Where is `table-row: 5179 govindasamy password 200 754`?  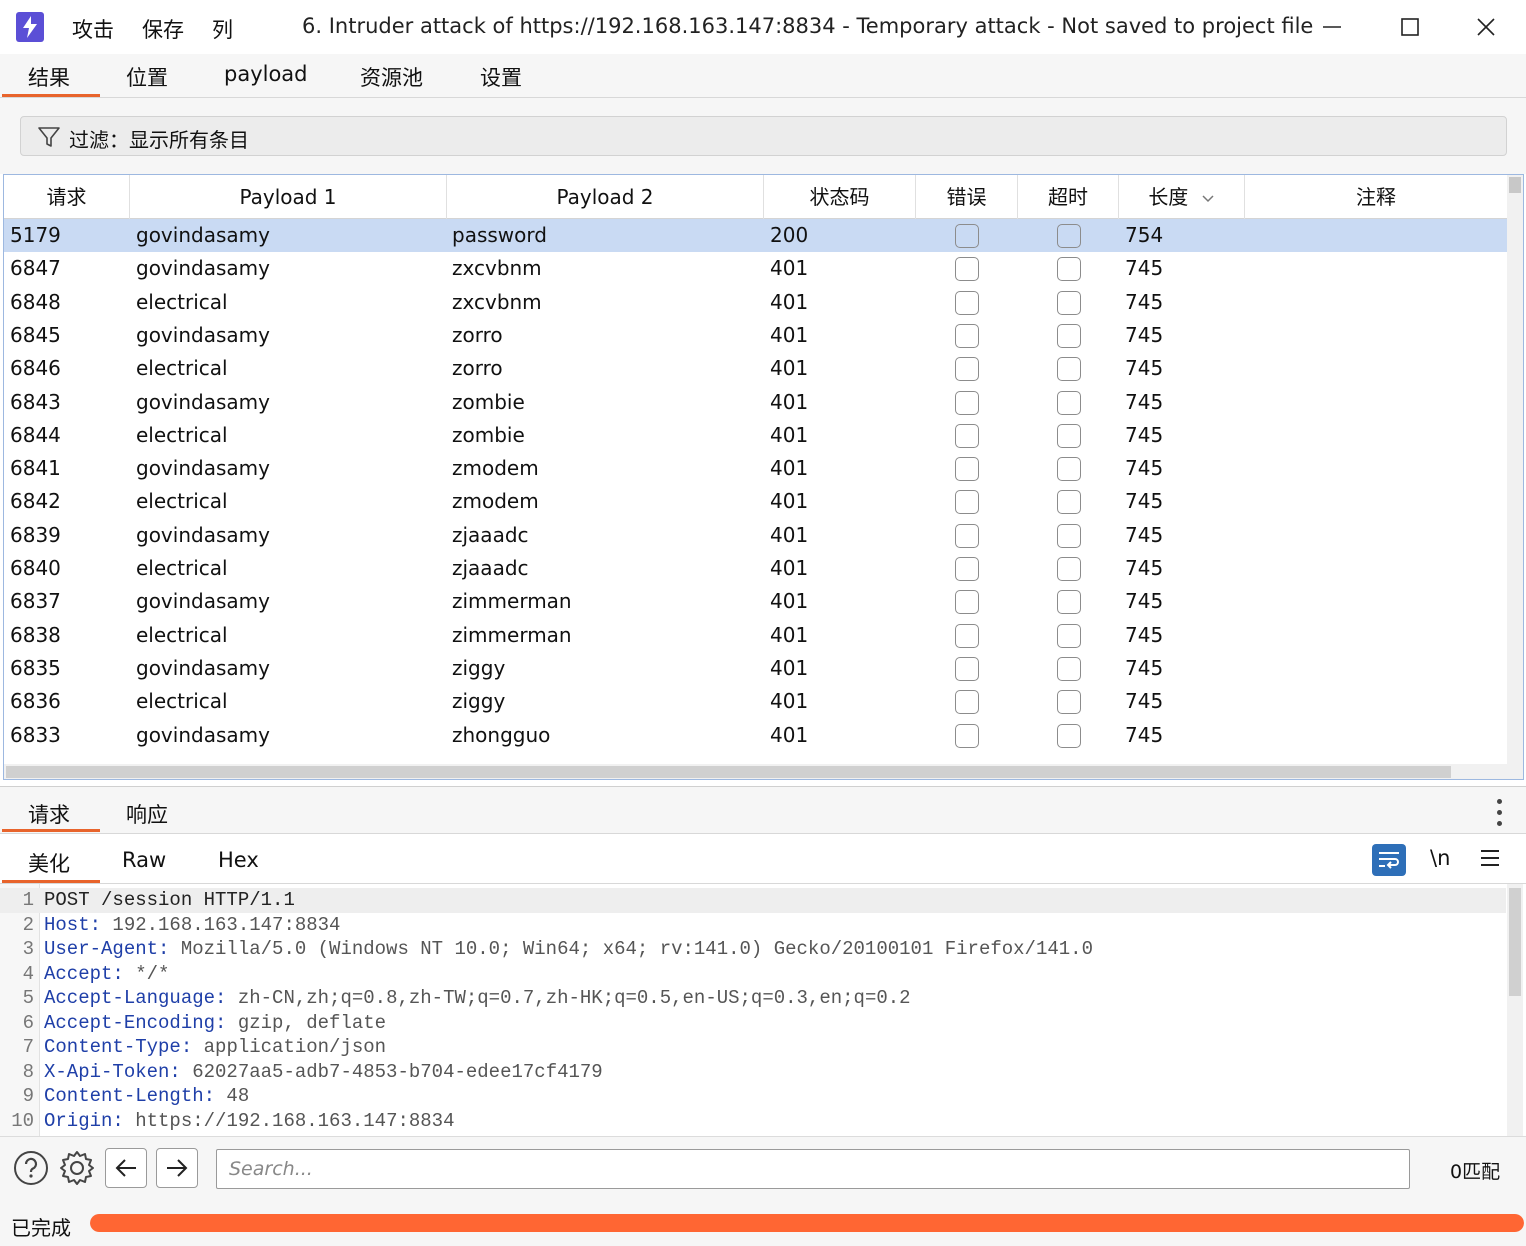 table-row: 5179 govindasamy password 200 754 is located at coordinates (755, 236).